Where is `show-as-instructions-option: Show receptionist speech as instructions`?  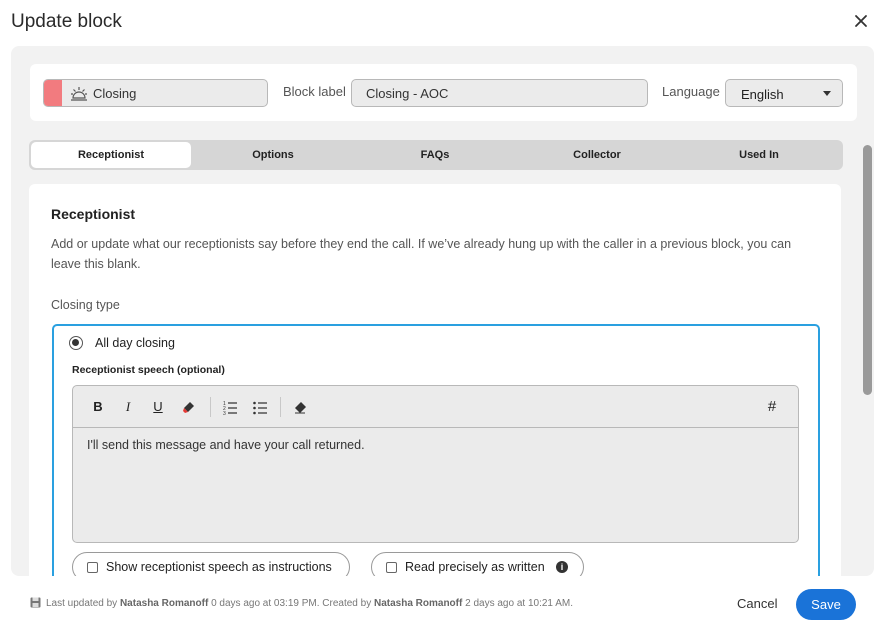
show-as-instructions-option: Show receptionist speech as instructions is located at coordinates (211, 564).